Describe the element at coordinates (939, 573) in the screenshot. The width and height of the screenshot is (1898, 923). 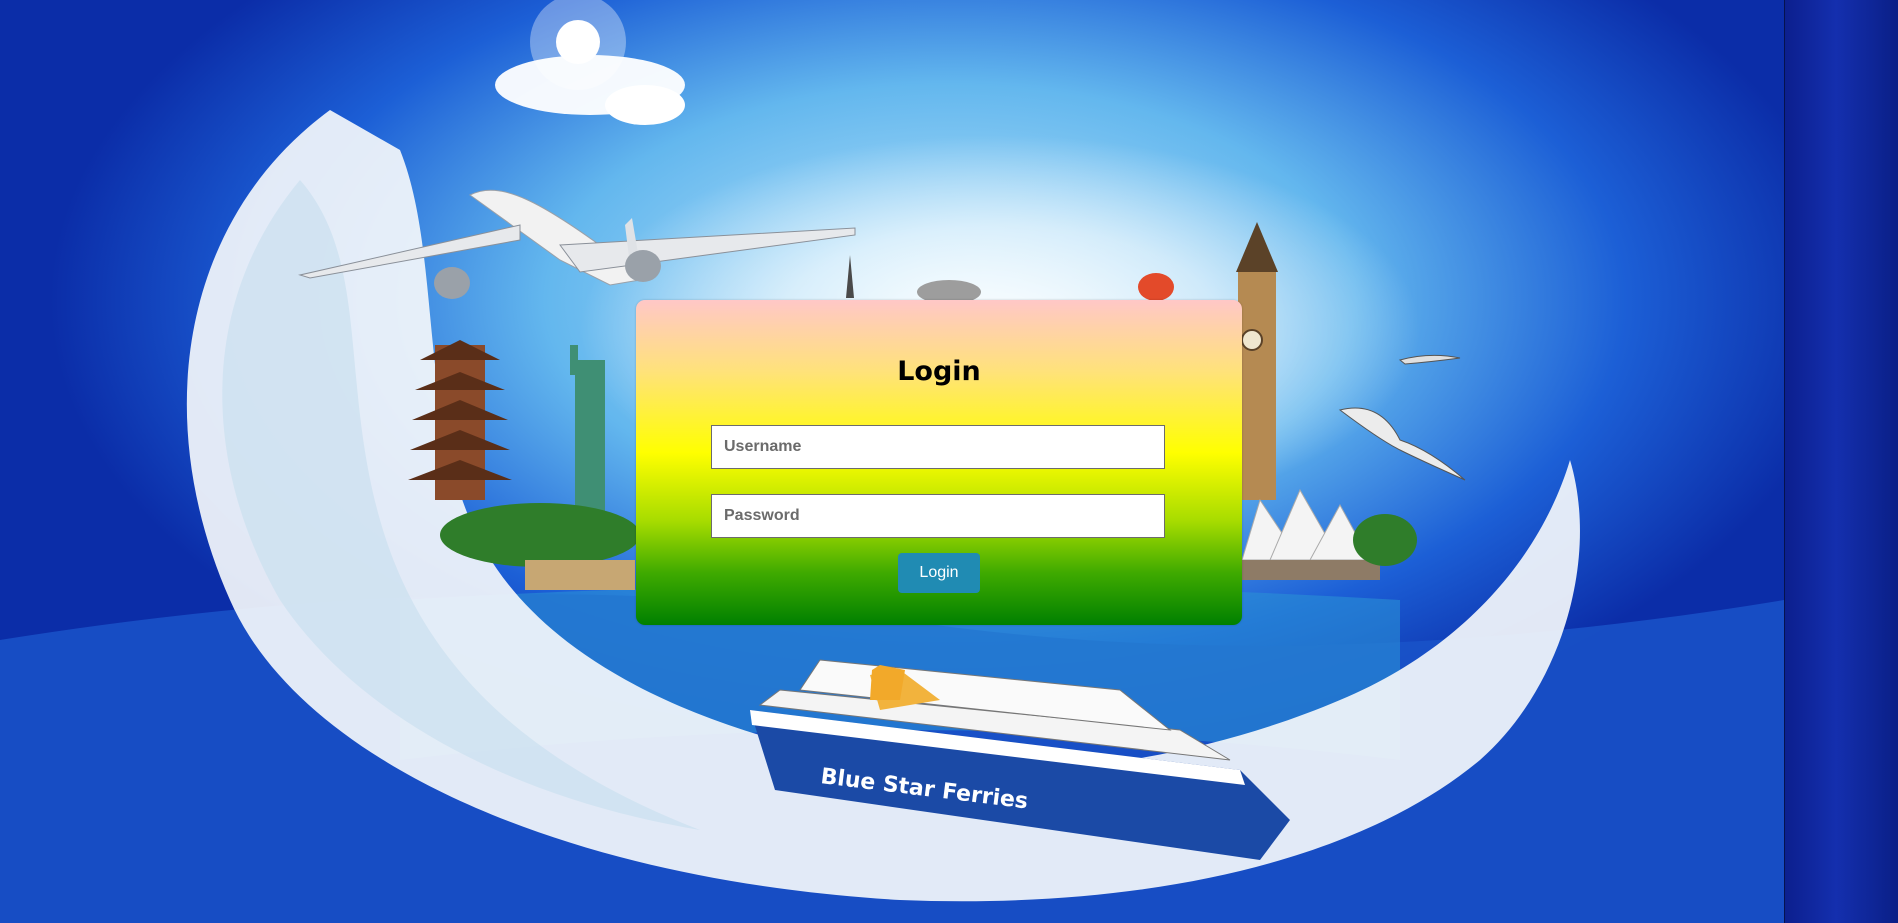
I see `login-button: Login` at that location.